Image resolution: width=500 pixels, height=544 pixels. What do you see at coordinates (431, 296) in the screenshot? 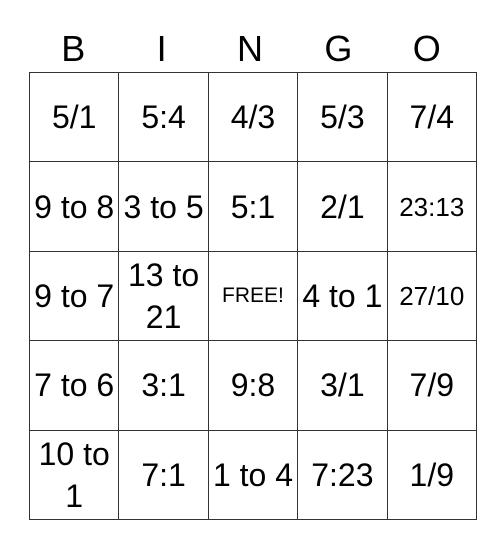
I see `bingo-cell: 27/10` at bounding box center [431, 296].